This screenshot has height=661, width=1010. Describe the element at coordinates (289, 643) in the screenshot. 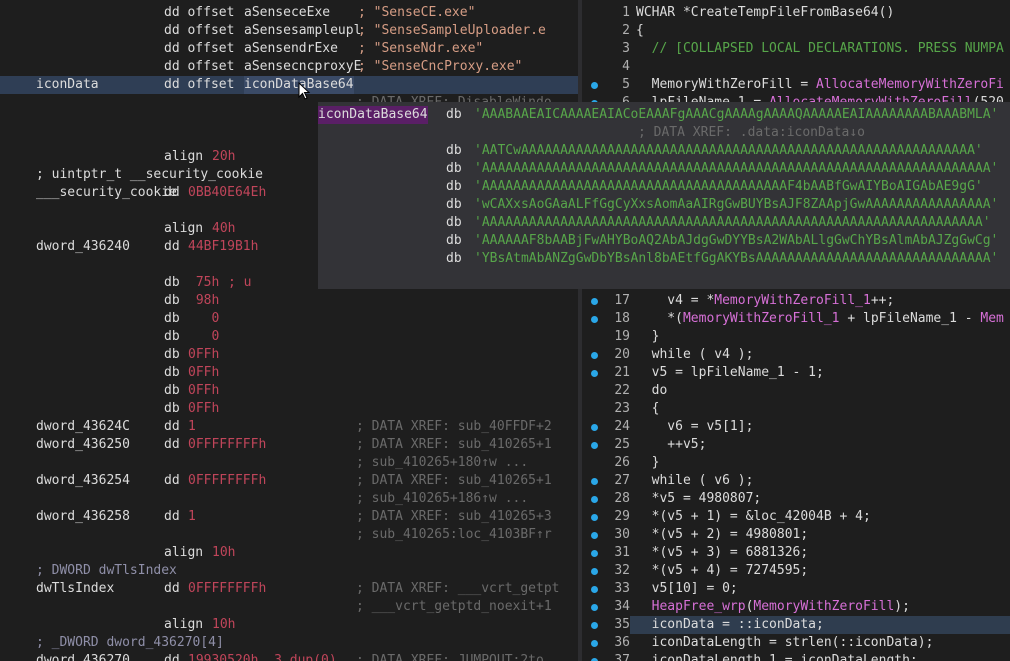

I see `disasm-line: ; _DWORD dword_436270[4]` at that location.